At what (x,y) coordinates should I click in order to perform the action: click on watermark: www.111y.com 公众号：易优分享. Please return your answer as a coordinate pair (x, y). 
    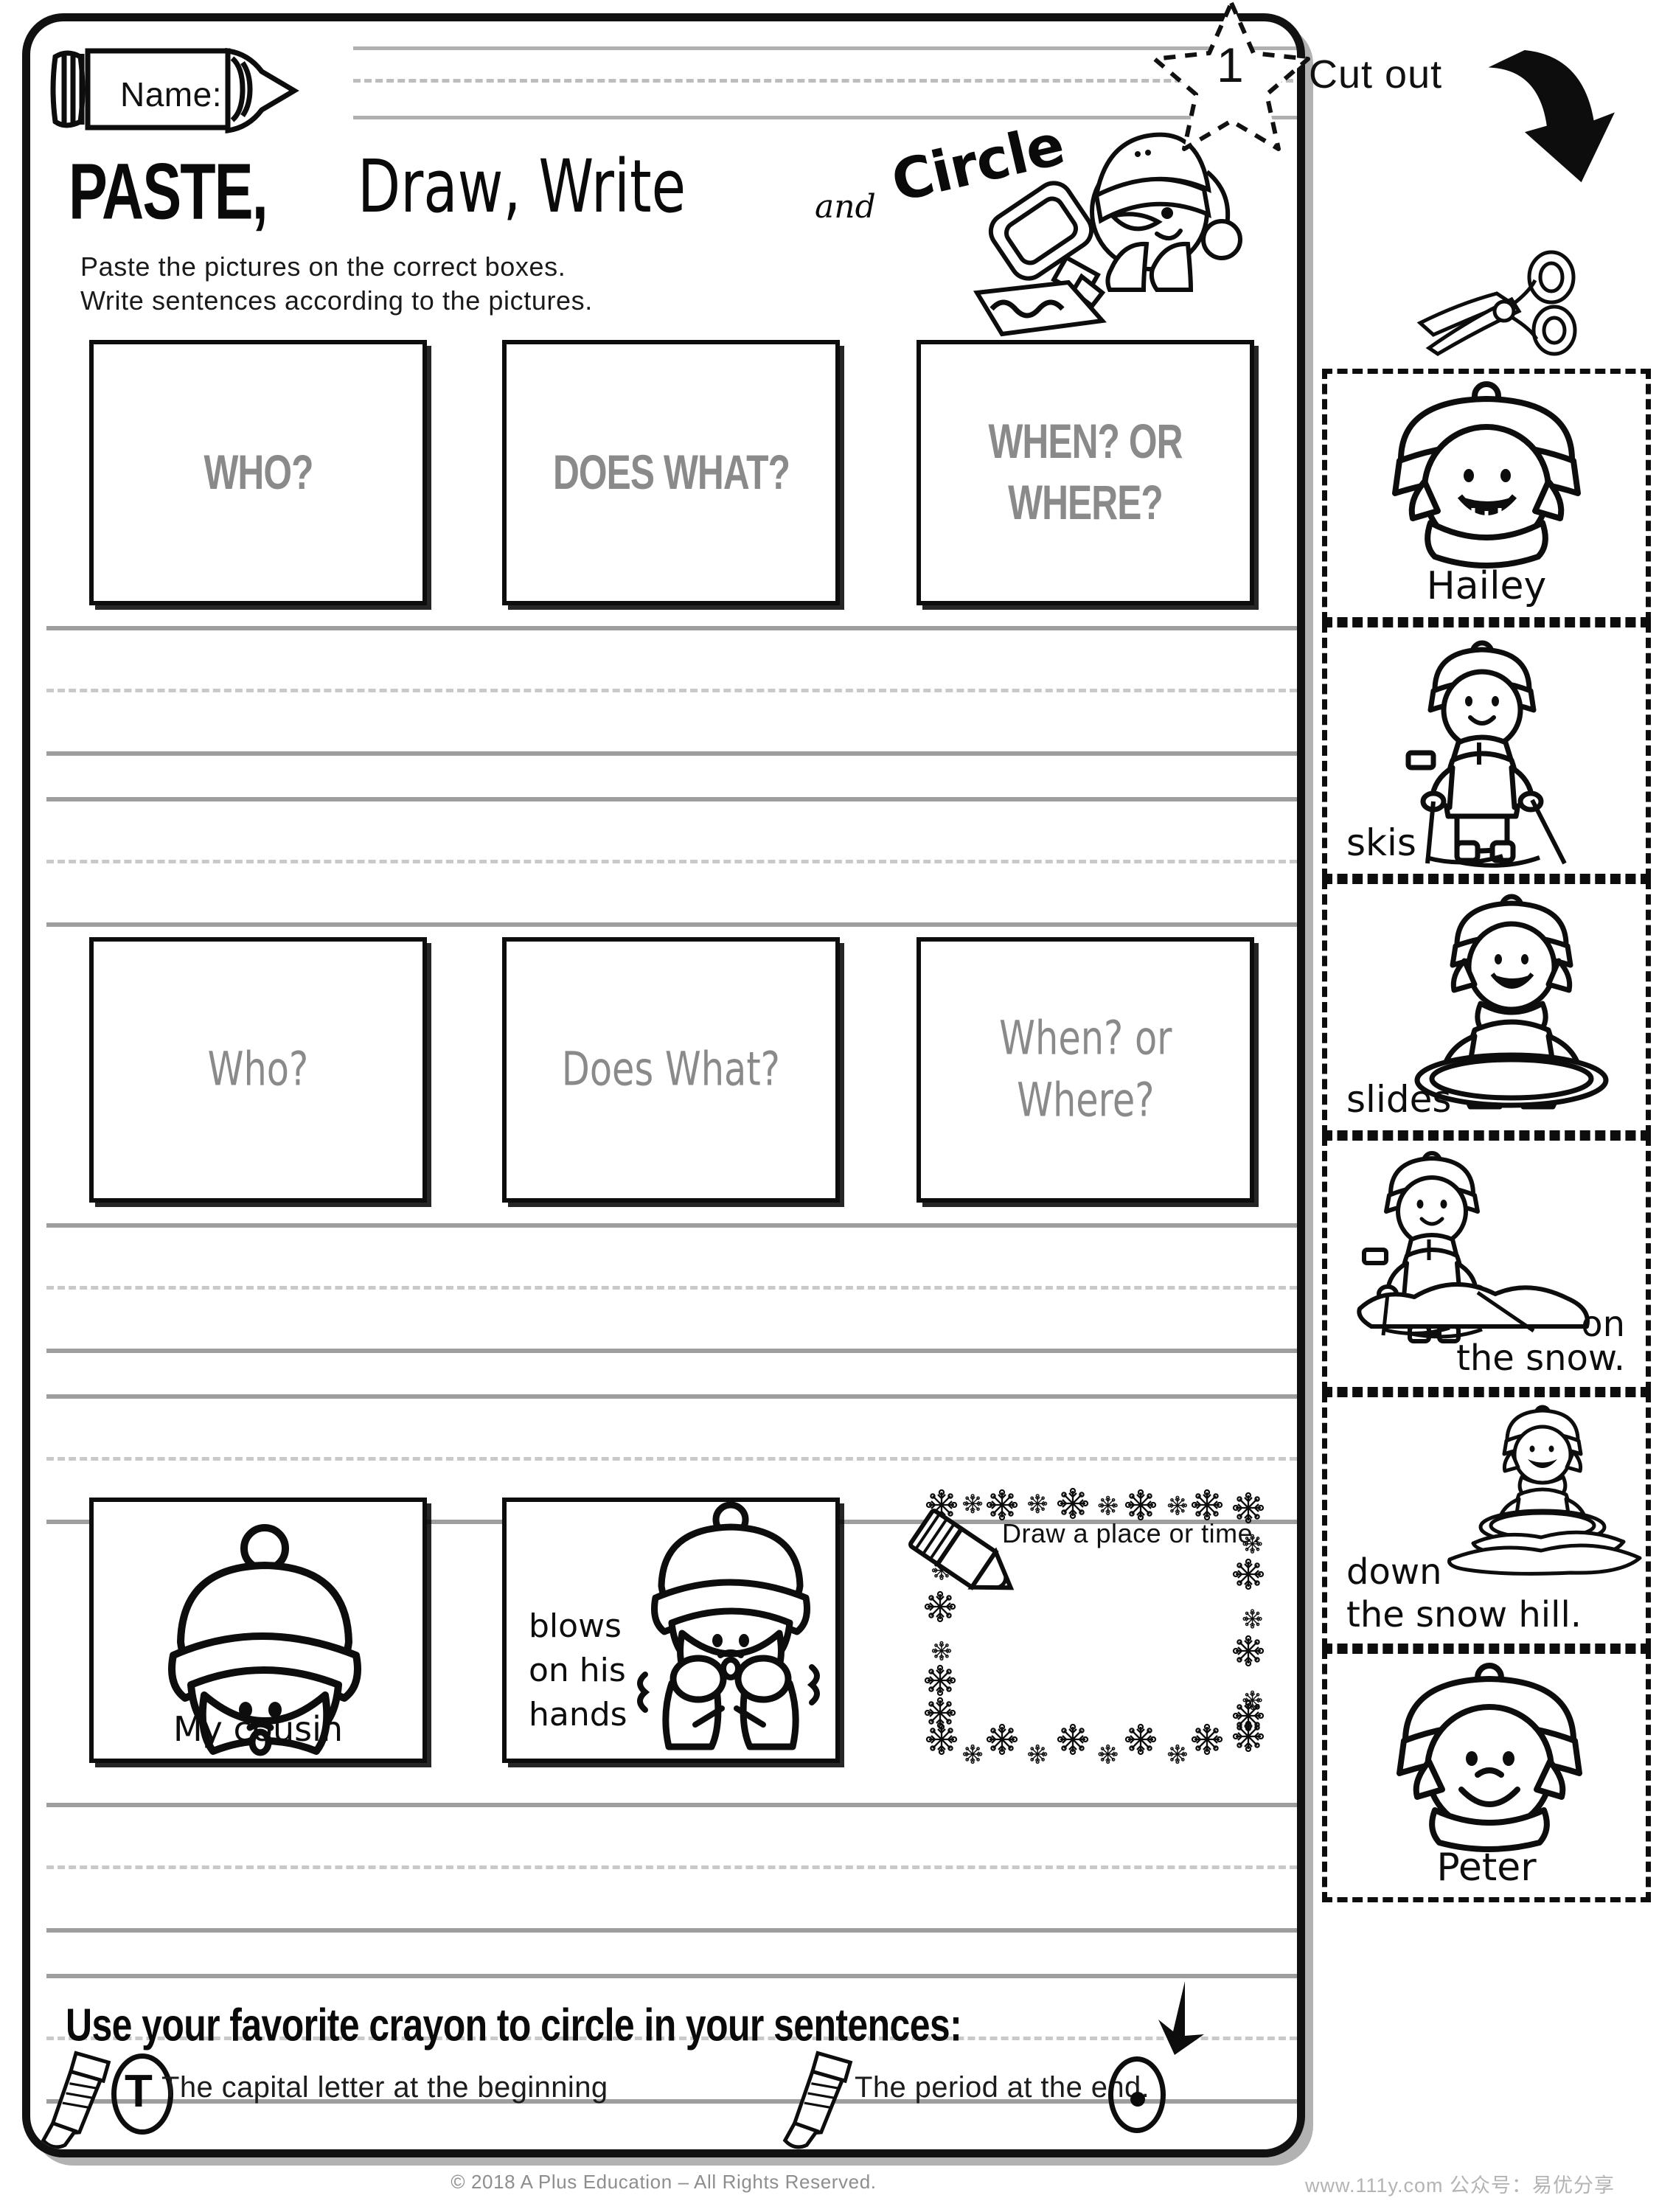
    Looking at the image, I should click on (1460, 2185).